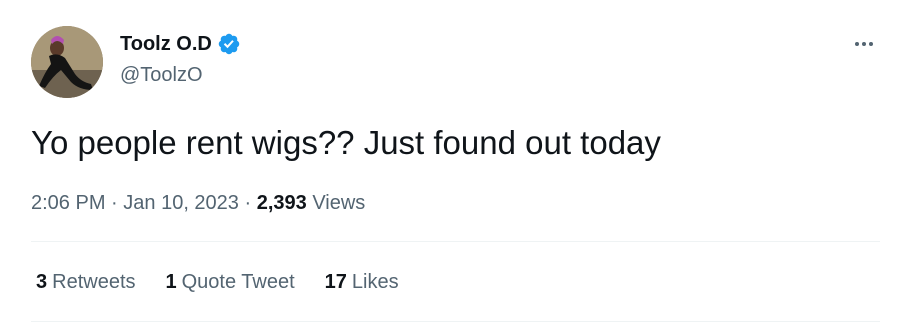 This screenshot has height=323, width=908. I want to click on author-display-name: Toolz O.D, so click(166, 44).